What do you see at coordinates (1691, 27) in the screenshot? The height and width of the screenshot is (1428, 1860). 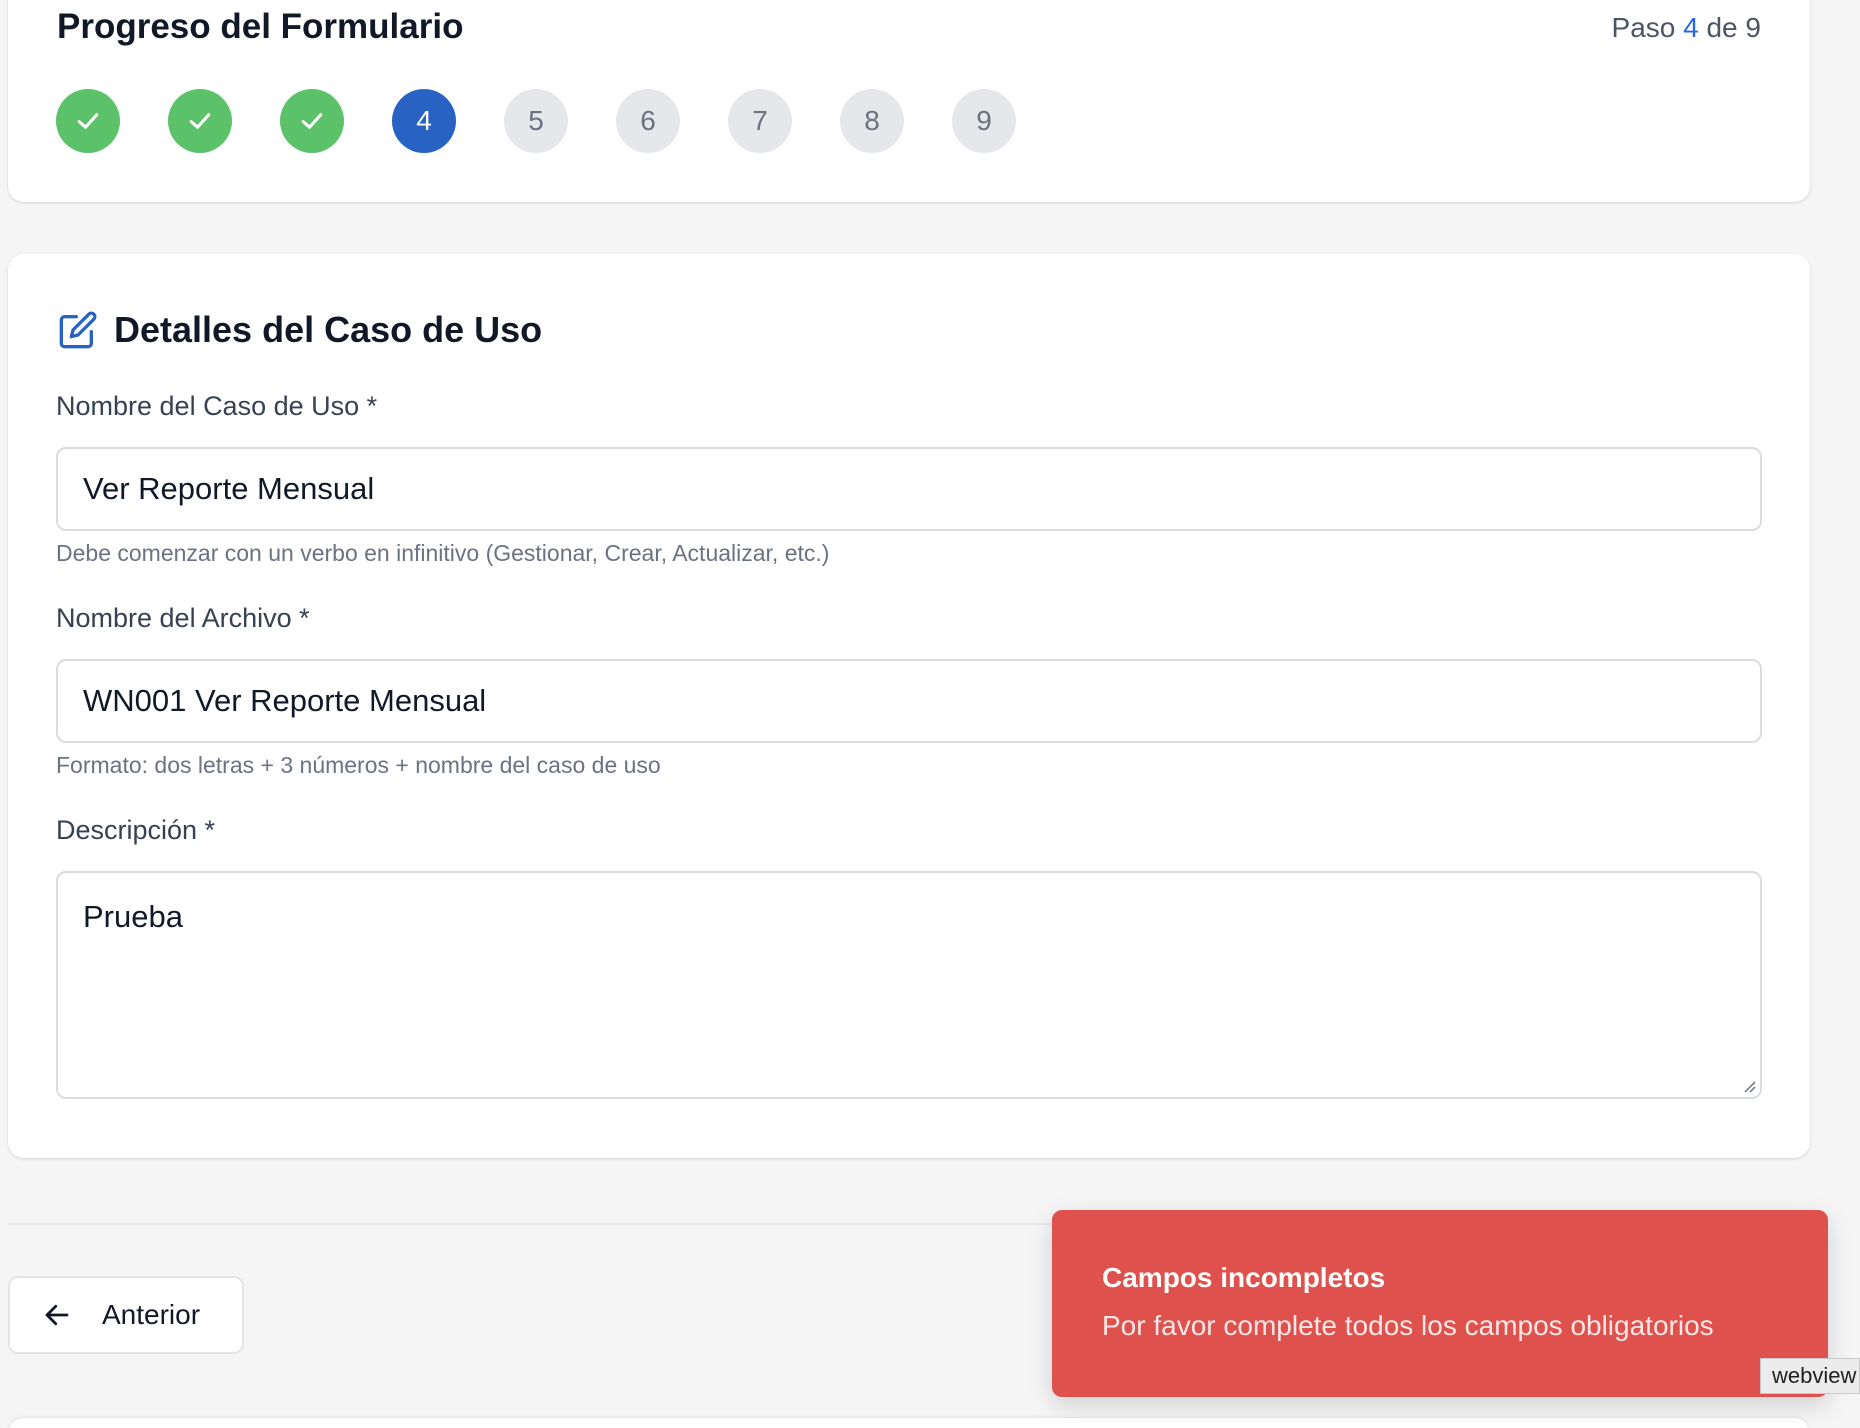 I see `current-step: 4` at bounding box center [1691, 27].